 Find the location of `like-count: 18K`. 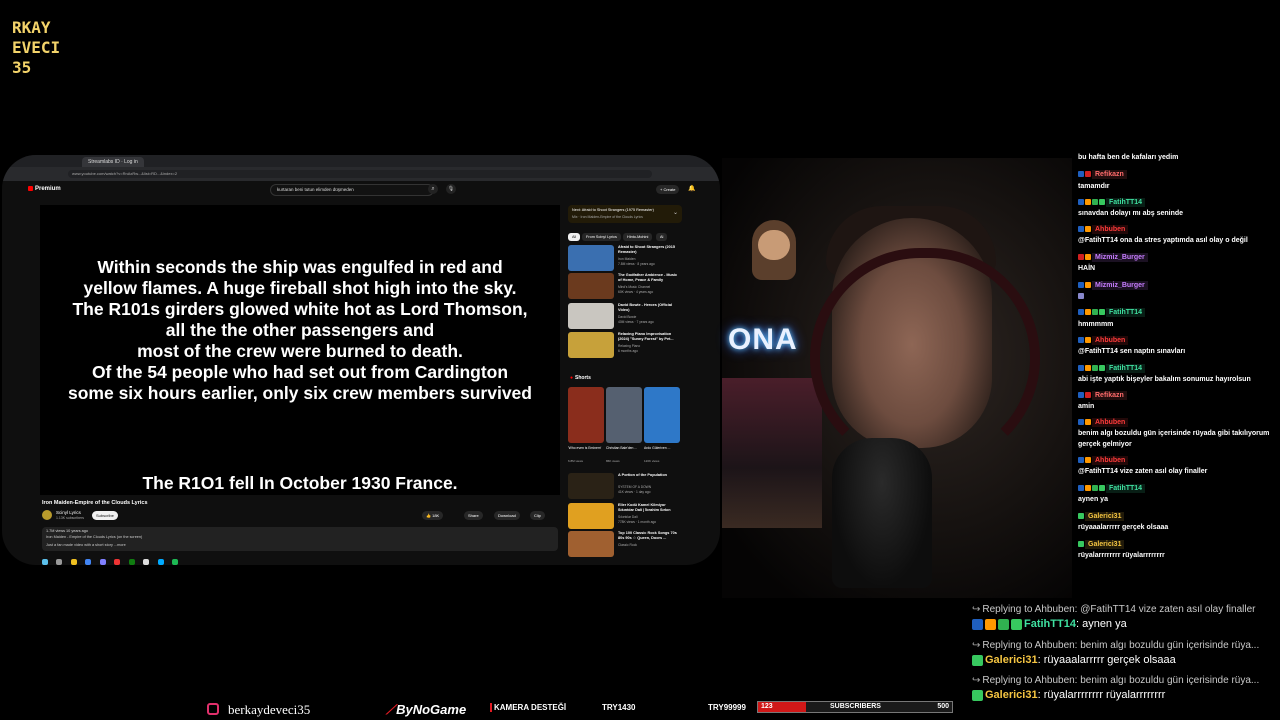

like-count: 18K is located at coordinates (436, 515).